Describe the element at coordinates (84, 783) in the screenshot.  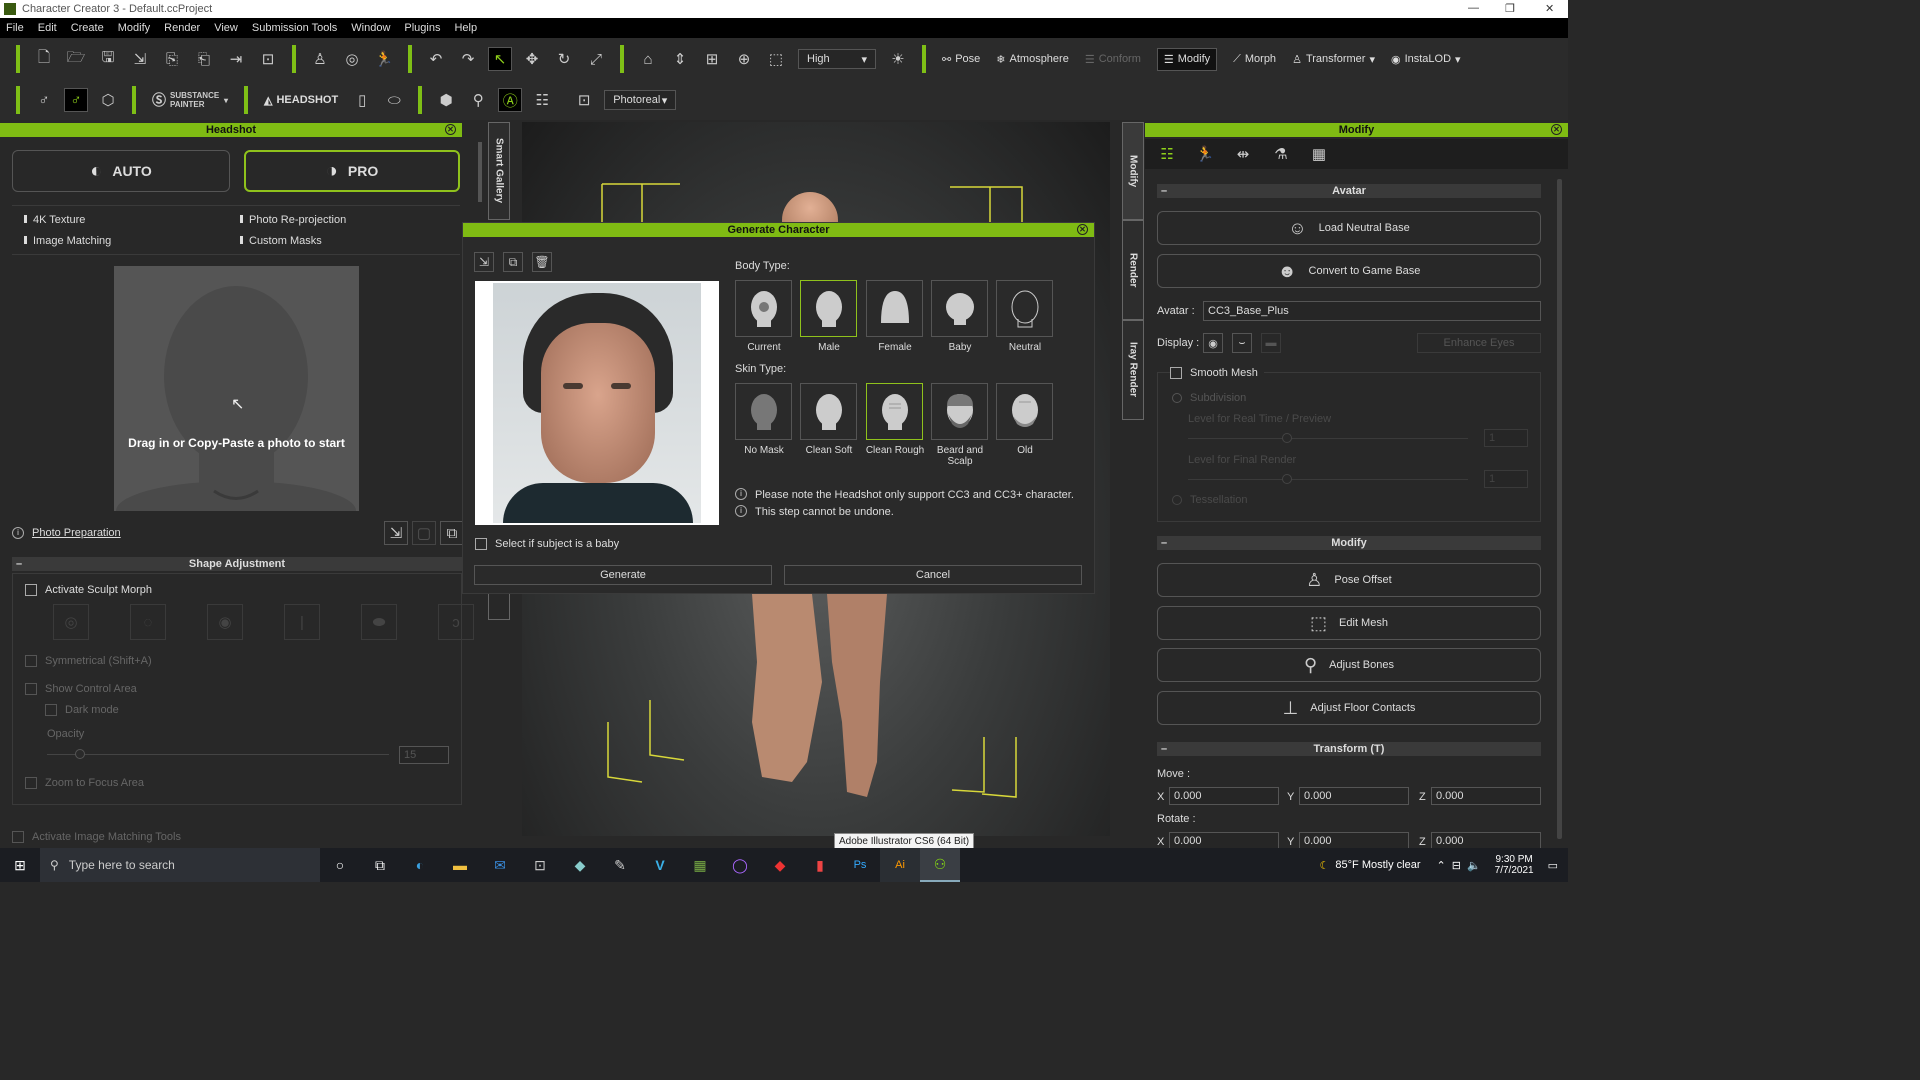
I see `zoom-focus-checkbox: Zoom to Focus Area` at that location.